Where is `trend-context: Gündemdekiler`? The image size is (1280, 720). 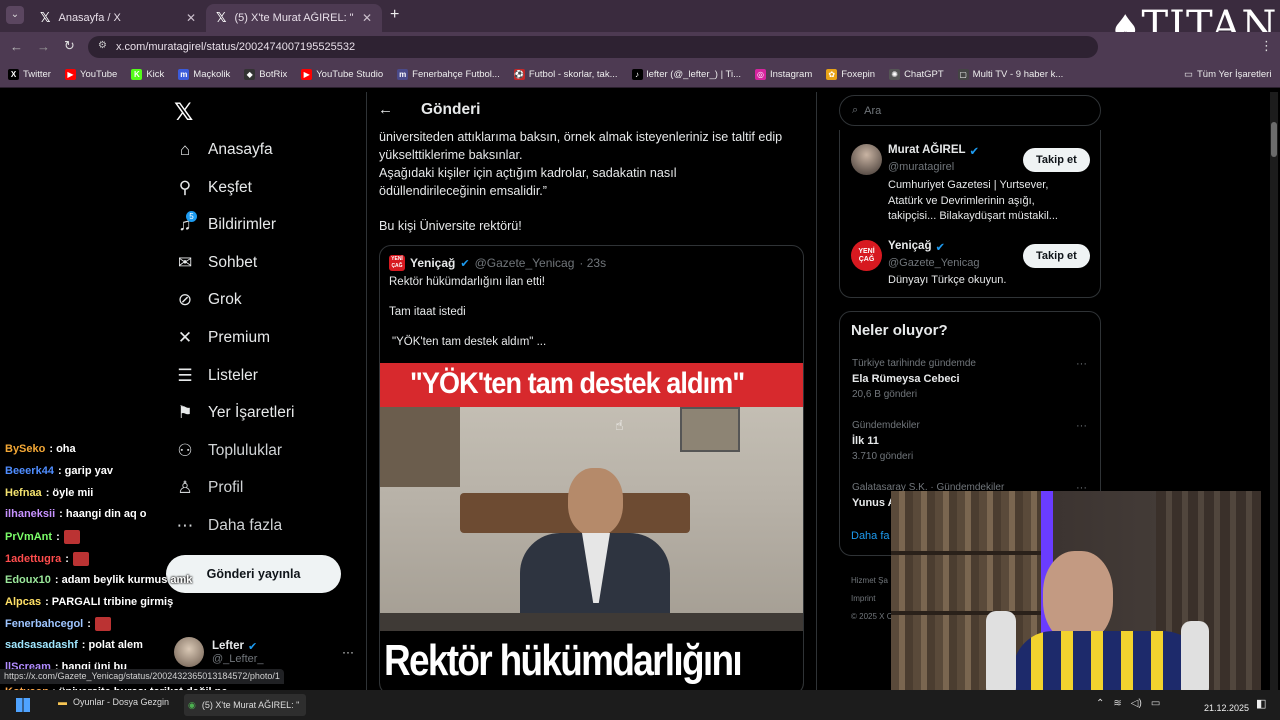 trend-context: Gündemdekiler is located at coordinates (886, 425).